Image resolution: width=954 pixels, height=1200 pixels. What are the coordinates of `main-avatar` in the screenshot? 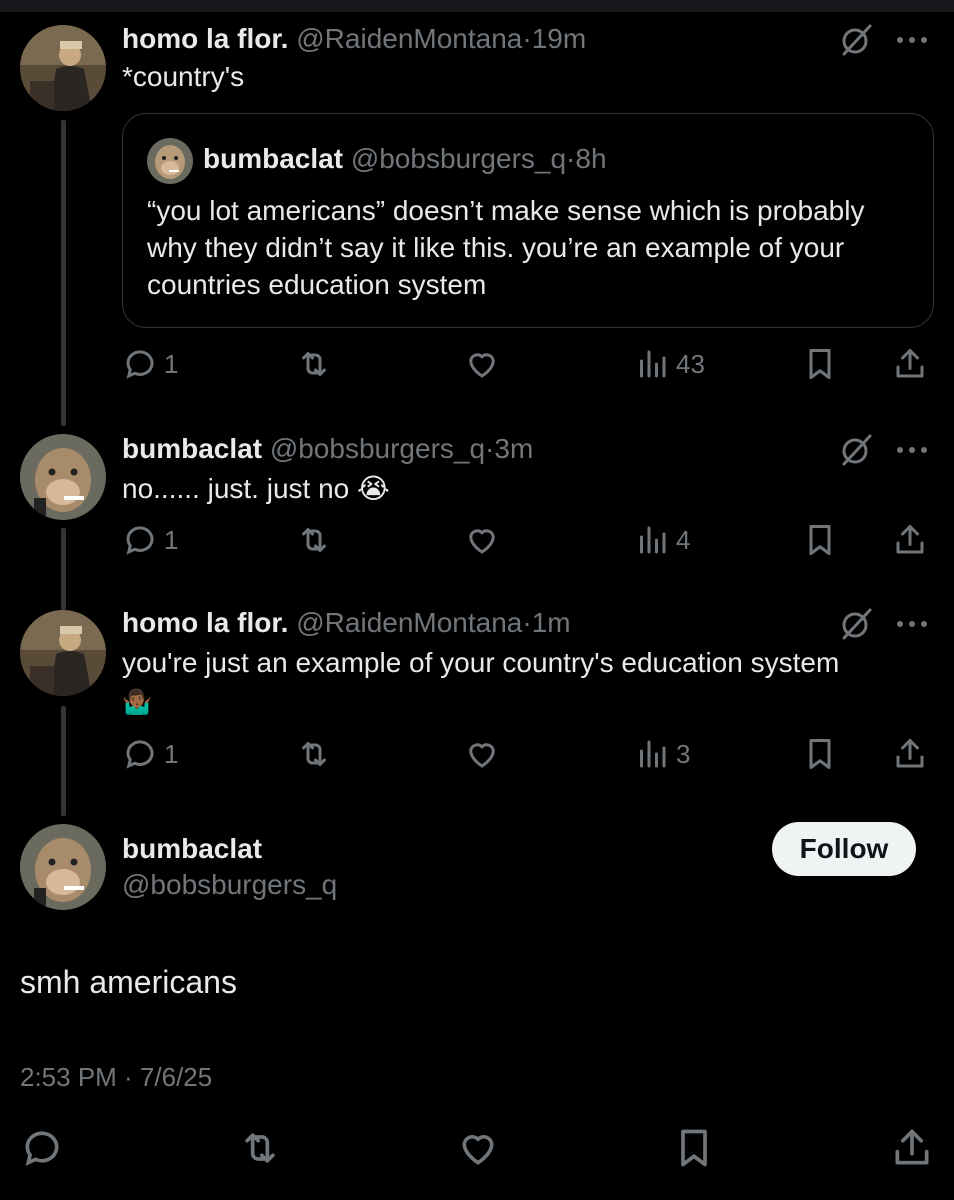 It's located at (63, 867).